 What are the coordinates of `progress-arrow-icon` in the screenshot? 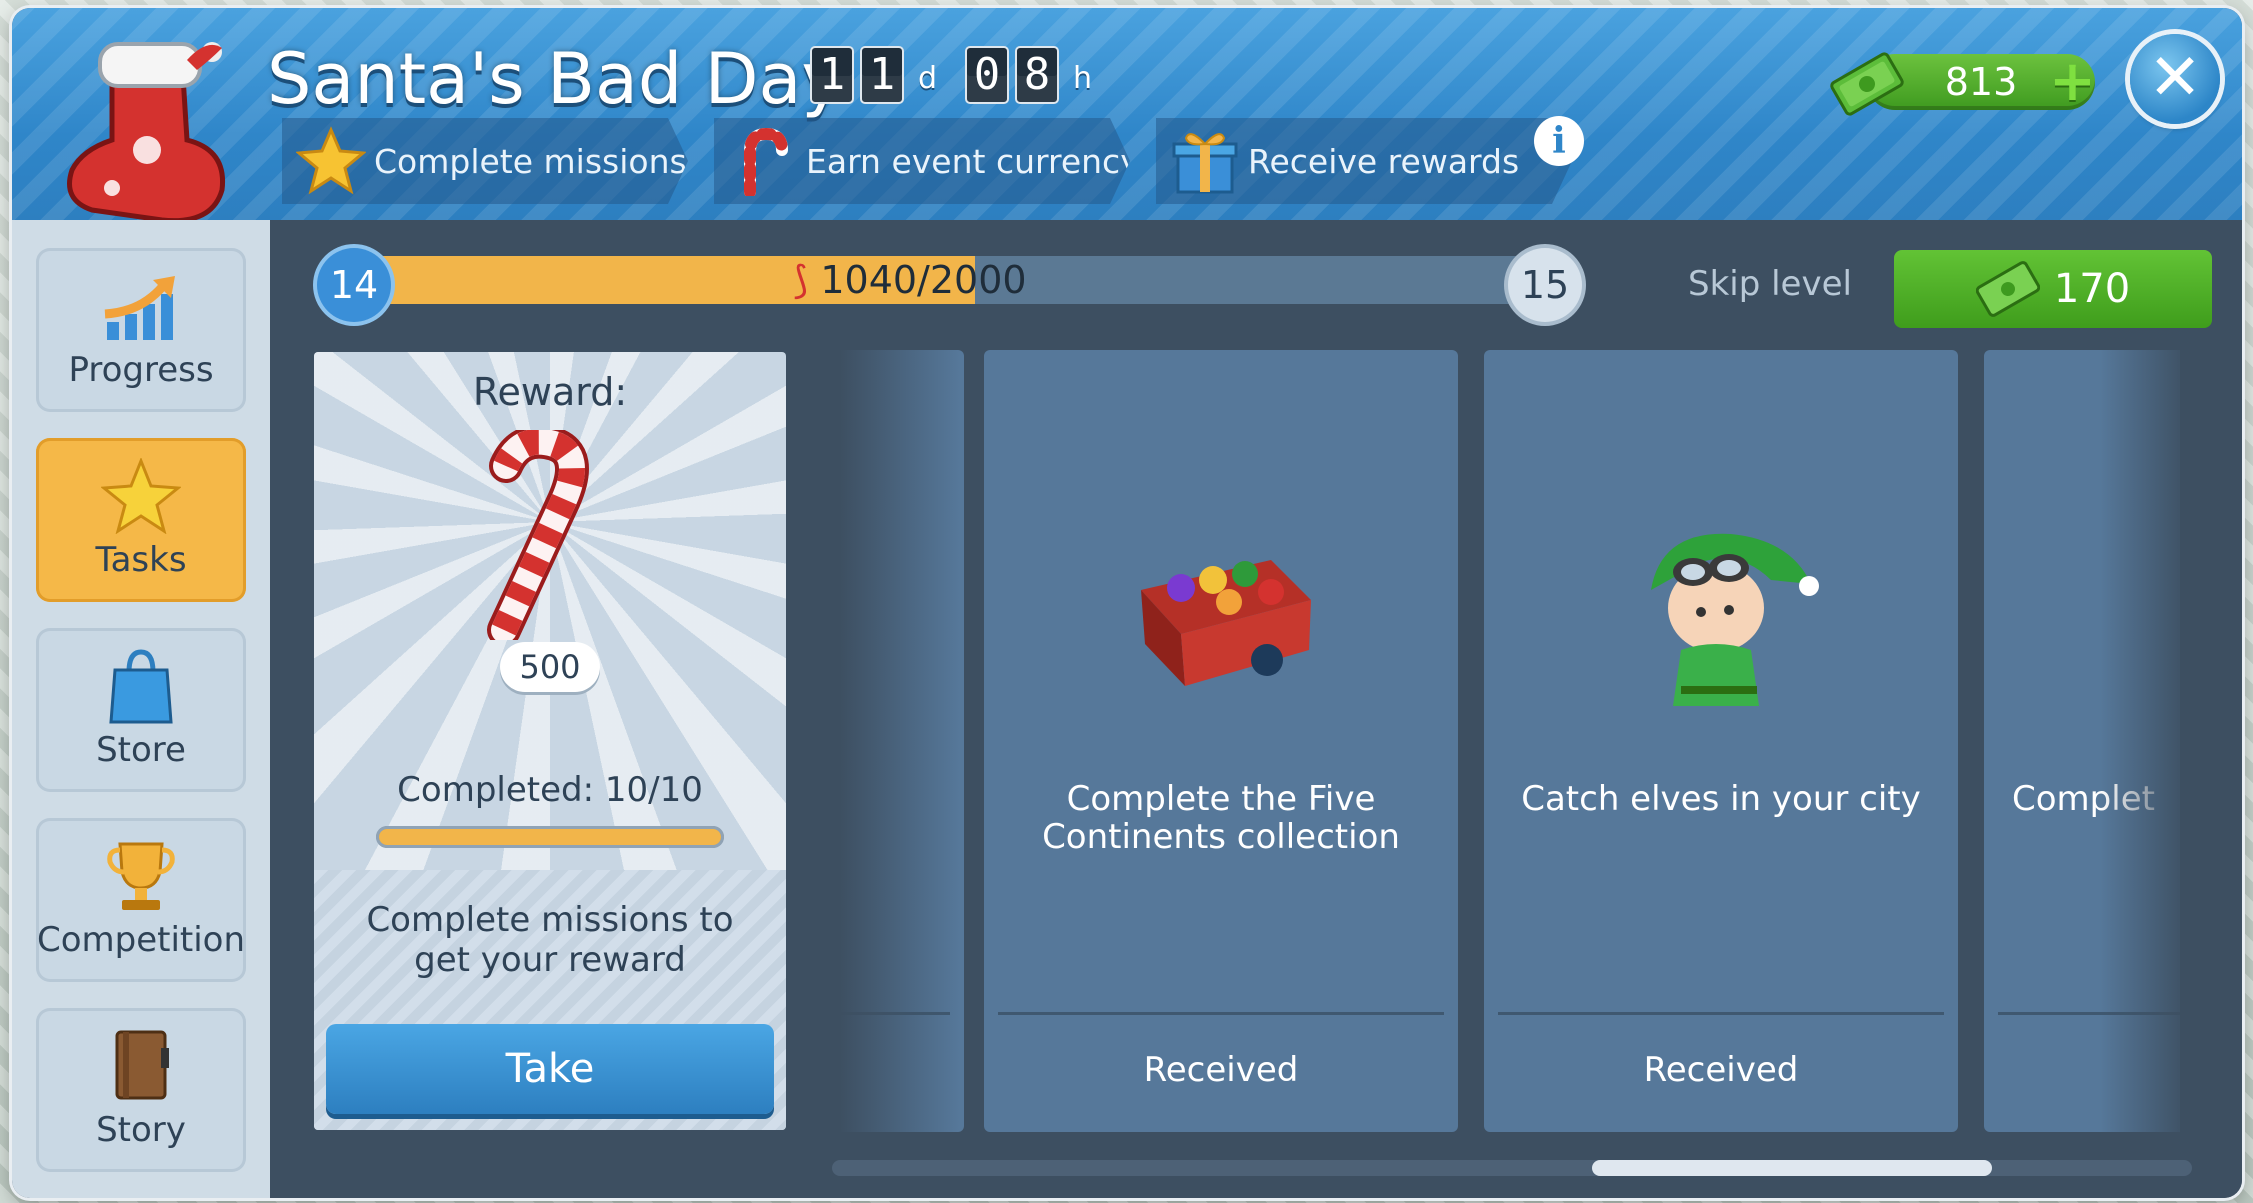 It's located at (139, 308).